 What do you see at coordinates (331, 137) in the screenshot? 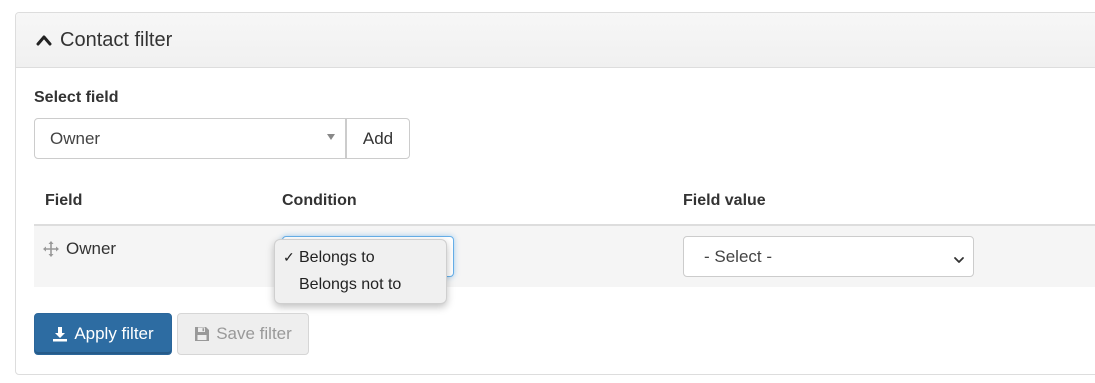
I see `caret-down-icon` at bounding box center [331, 137].